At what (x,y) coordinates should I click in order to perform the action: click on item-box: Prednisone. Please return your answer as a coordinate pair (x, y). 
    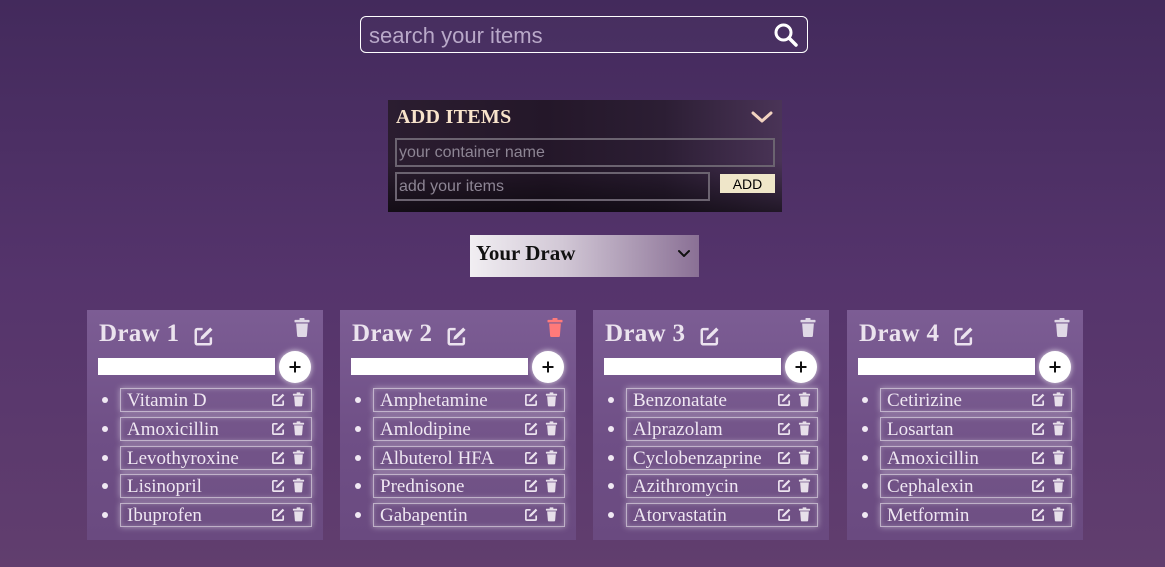
    Looking at the image, I should click on (469, 486).